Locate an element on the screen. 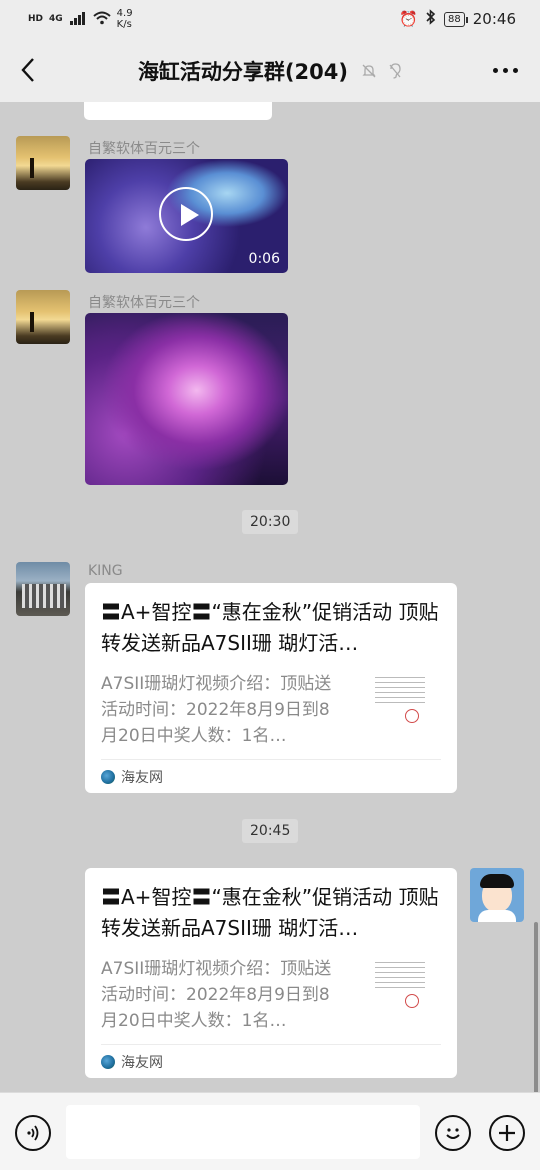  signal-icon is located at coordinates (78, 19).